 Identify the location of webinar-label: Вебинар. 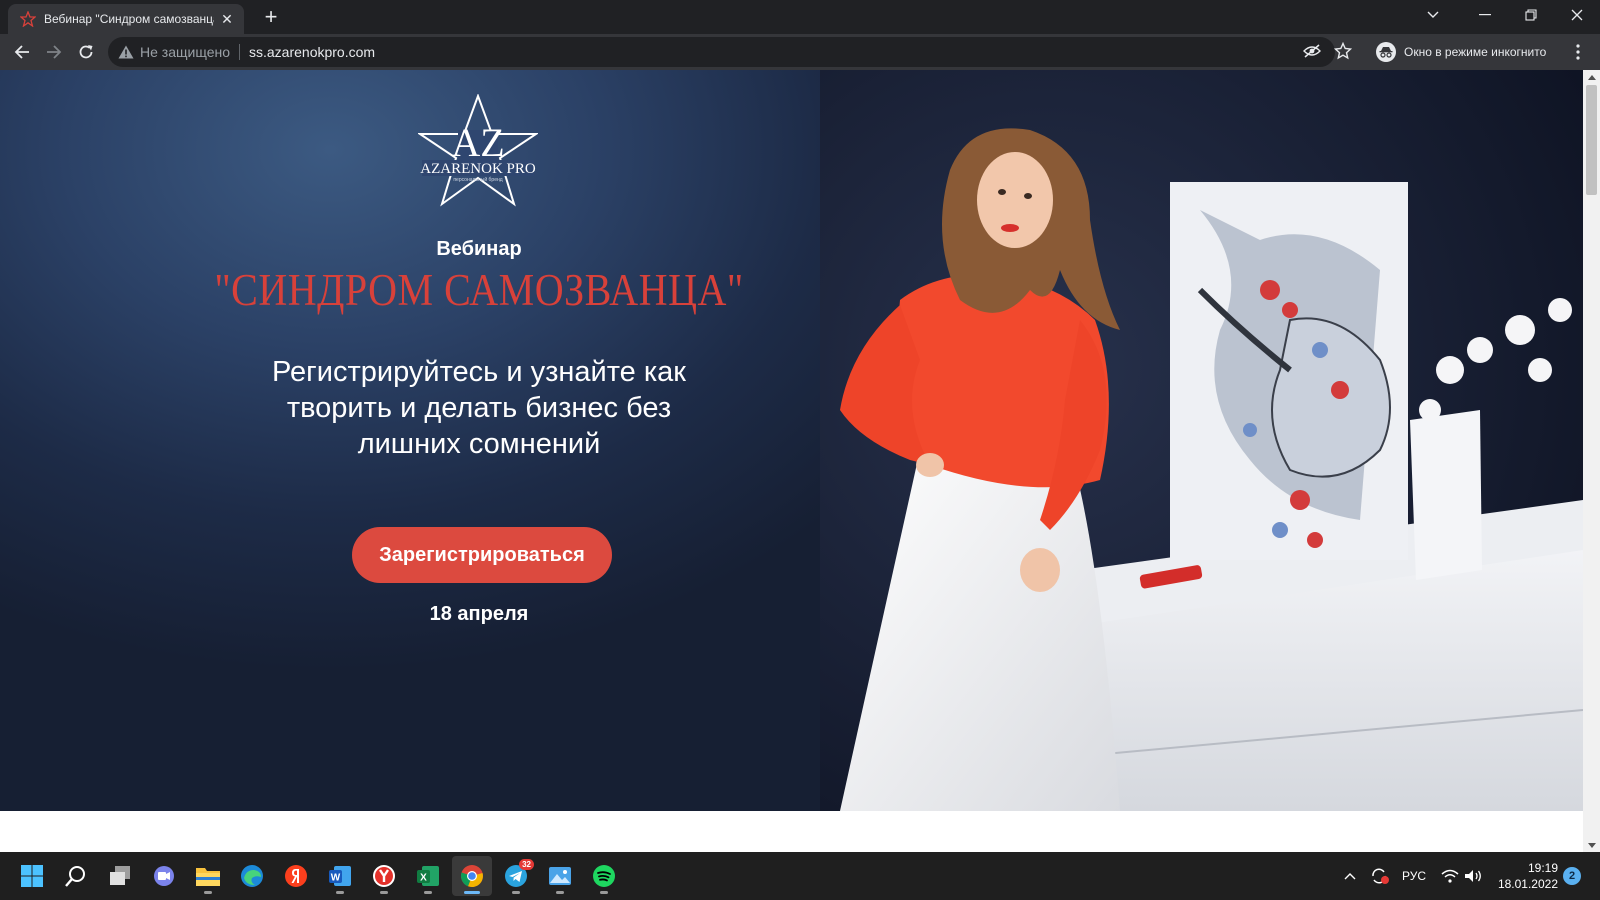
(479, 249).